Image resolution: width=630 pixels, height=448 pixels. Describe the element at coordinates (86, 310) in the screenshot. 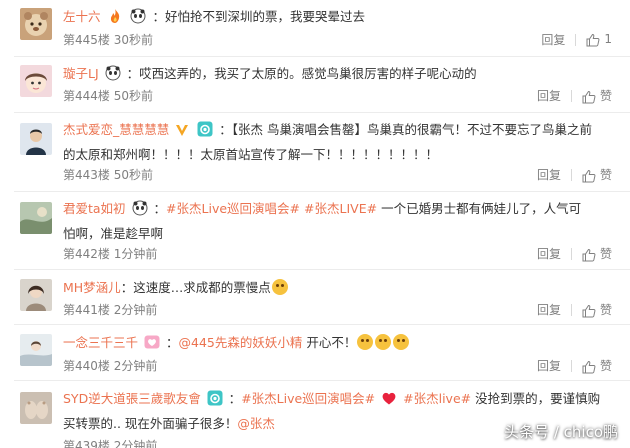

I see `floor-number: 第441楼` at that location.